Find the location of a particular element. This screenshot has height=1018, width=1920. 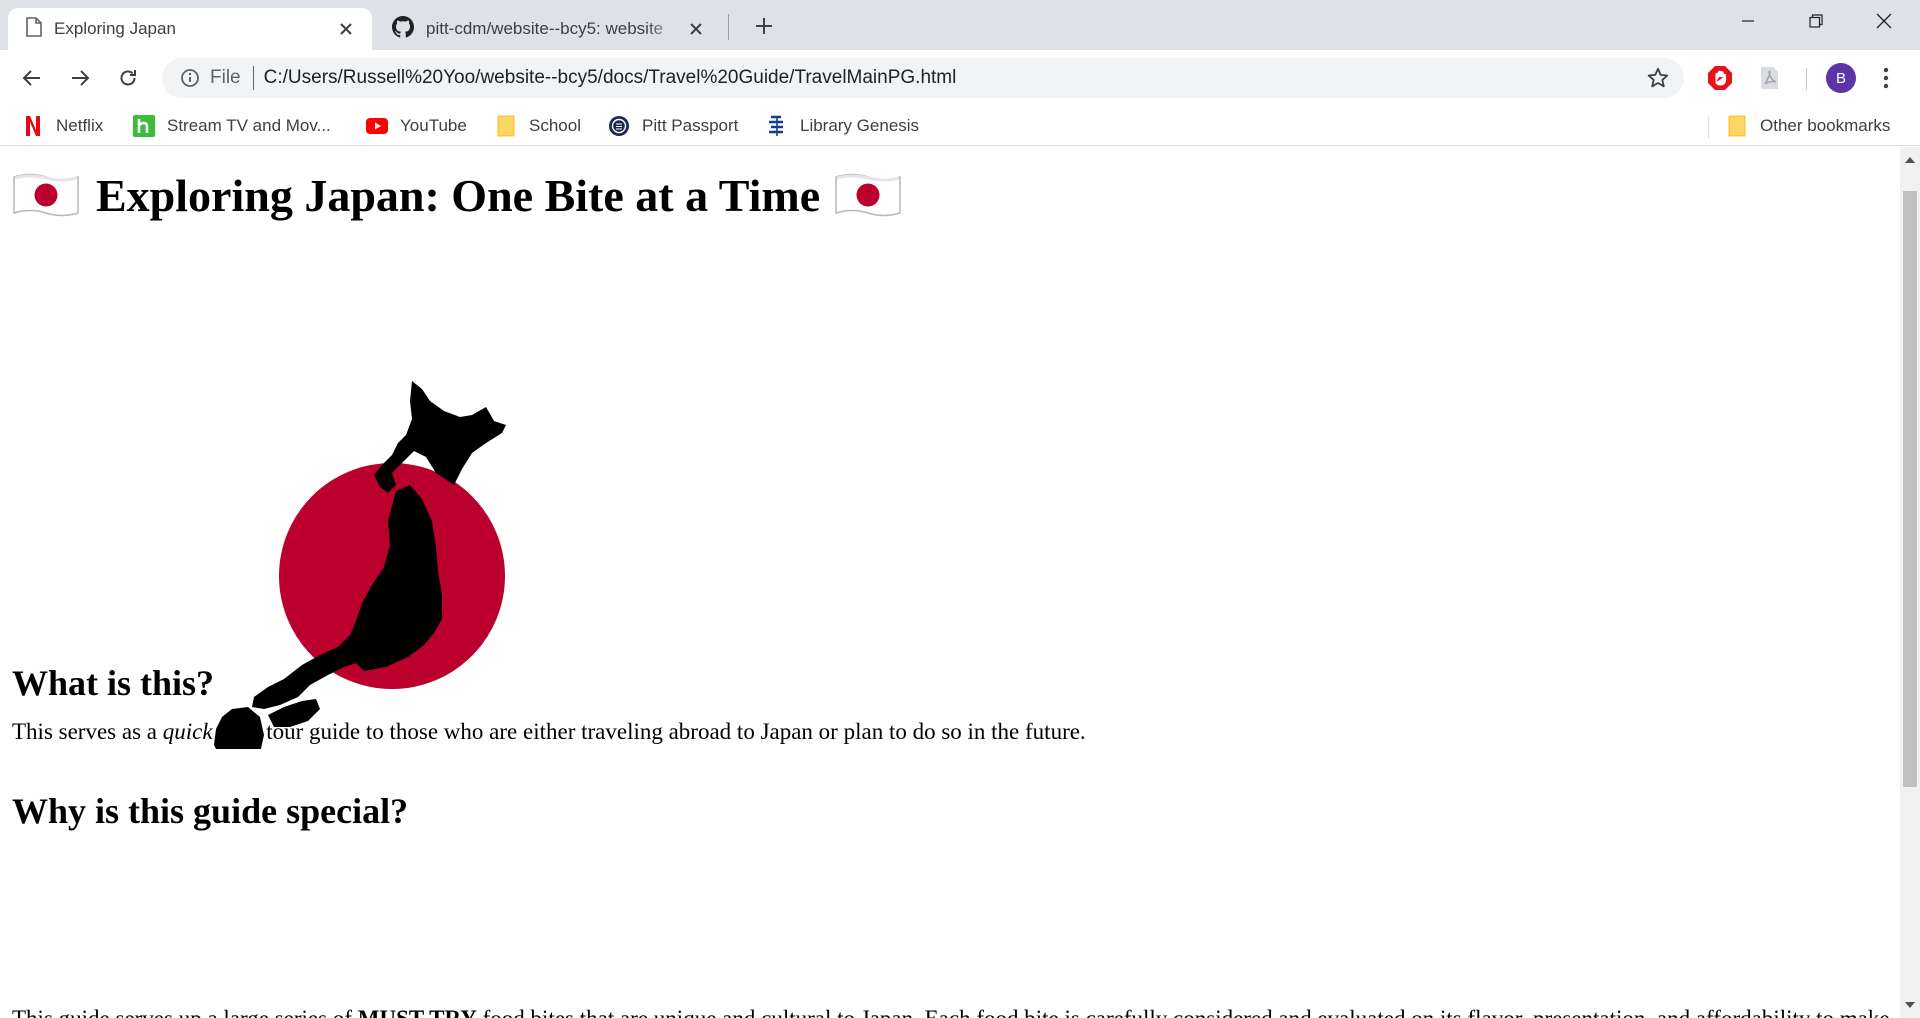

page-title: Exploring Japan: One Bite at a Time is located at coordinates (457, 195).